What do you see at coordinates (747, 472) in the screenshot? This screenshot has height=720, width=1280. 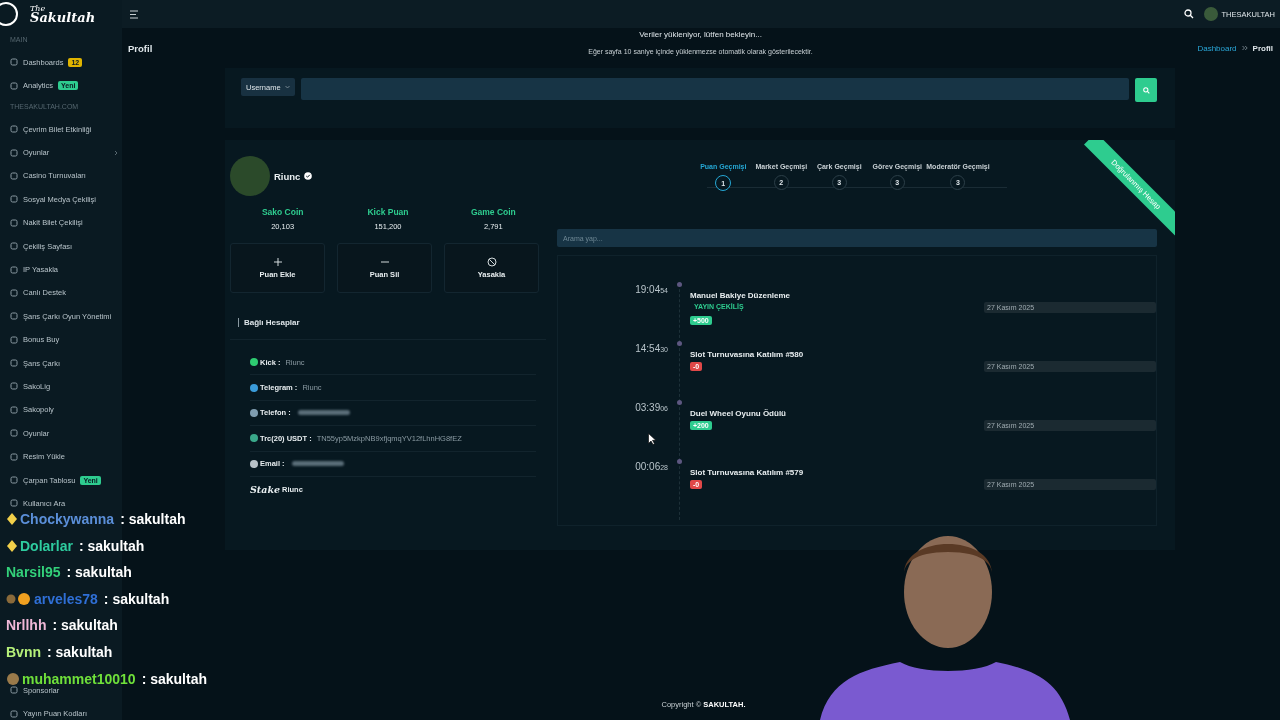 I see `entry-title: Slot Turnuvasına Katılım #579` at bounding box center [747, 472].